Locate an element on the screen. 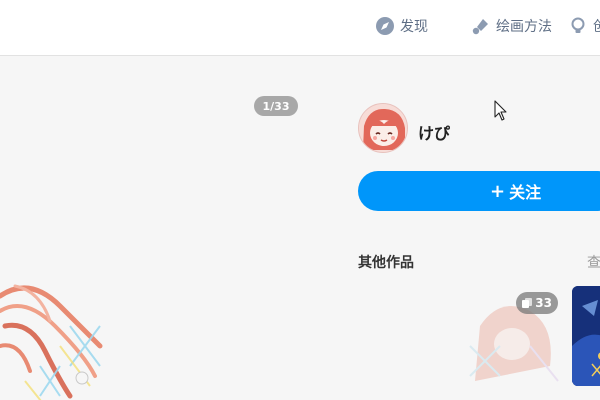 The height and width of the screenshot is (400, 600). lightbulb-icon is located at coordinates (578, 25).